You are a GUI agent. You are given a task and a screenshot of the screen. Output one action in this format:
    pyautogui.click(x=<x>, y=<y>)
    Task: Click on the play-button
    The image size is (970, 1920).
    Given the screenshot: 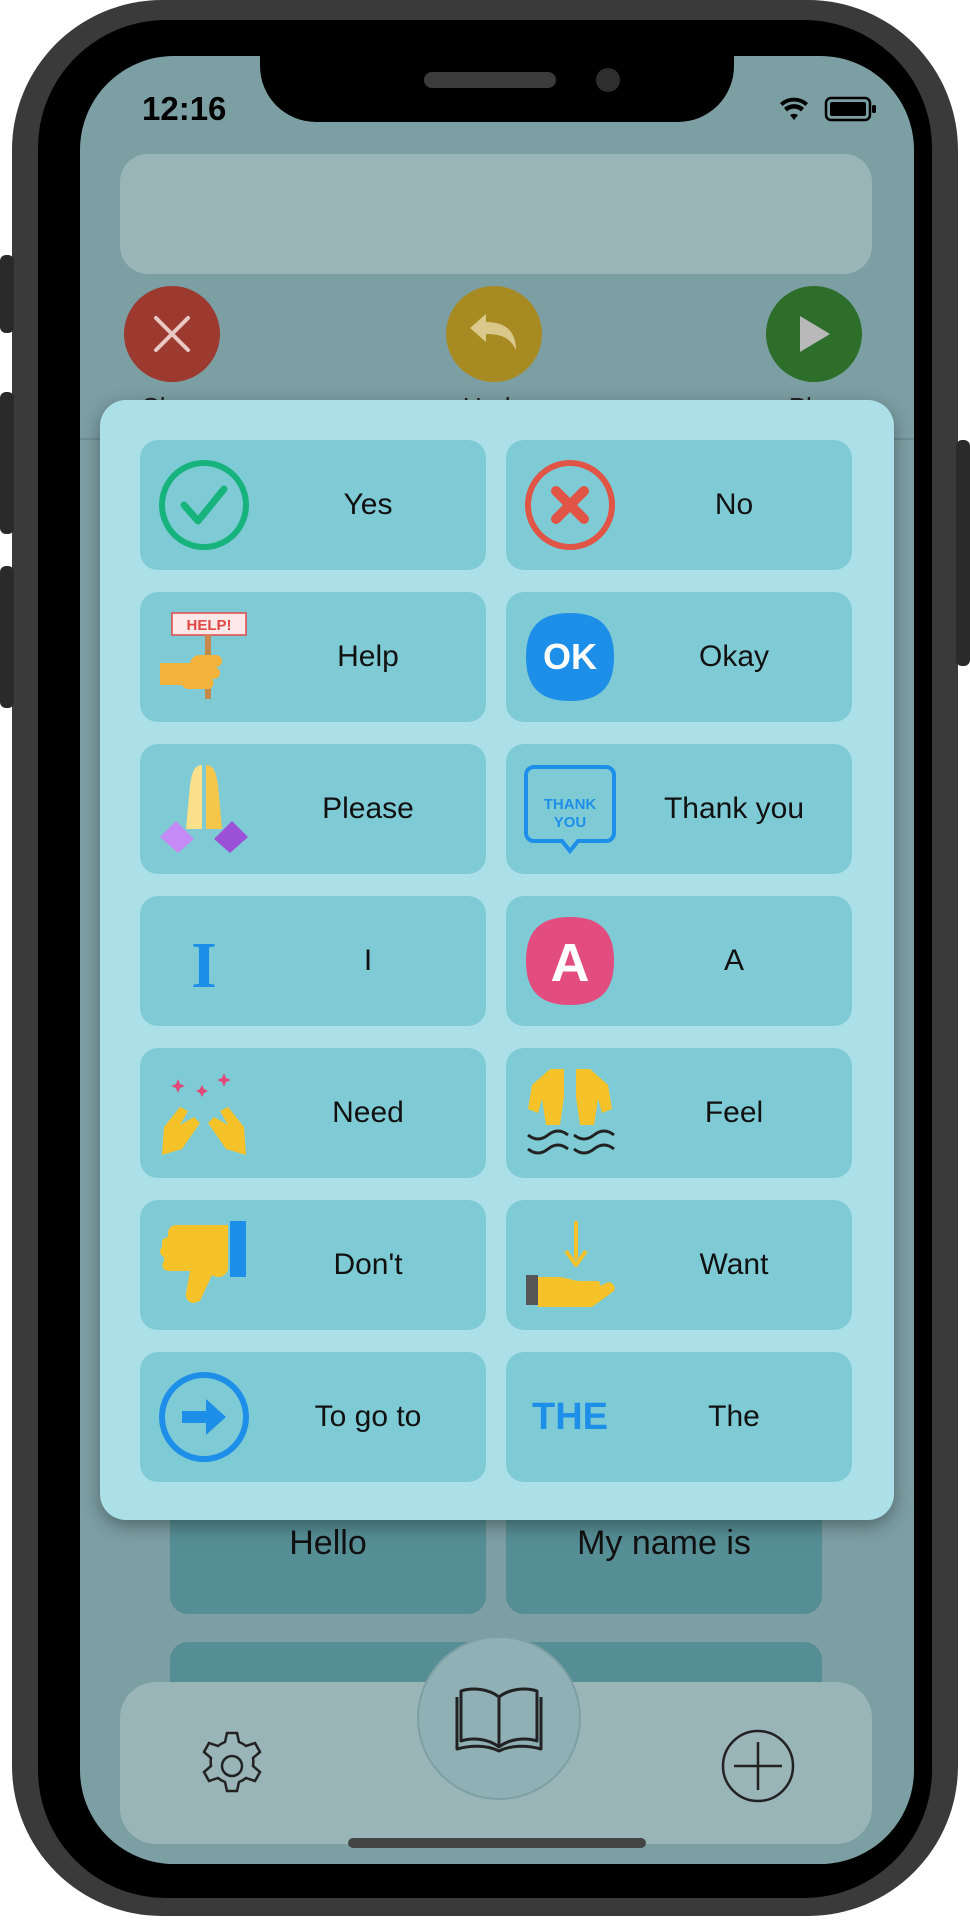 What is the action you would take?
    pyautogui.click(x=814, y=334)
    